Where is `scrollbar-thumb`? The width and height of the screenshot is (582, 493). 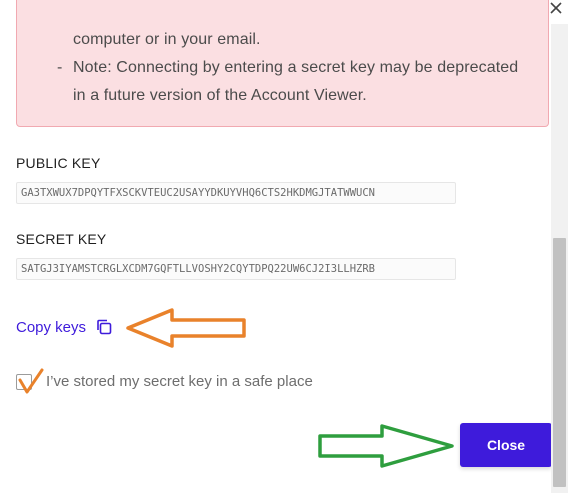
scrollbar-thumb is located at coordinates (559, 362).